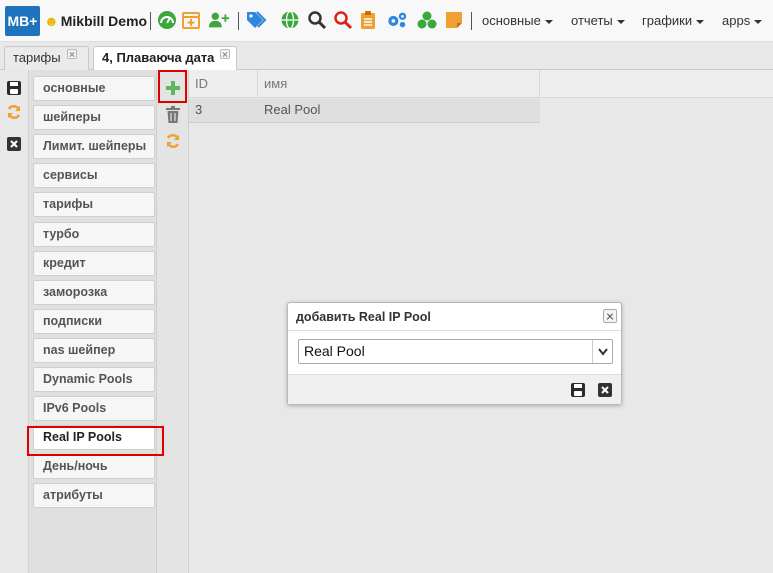 The image size is (773, 573). I want to click on trash-icon, so click(173, 115).